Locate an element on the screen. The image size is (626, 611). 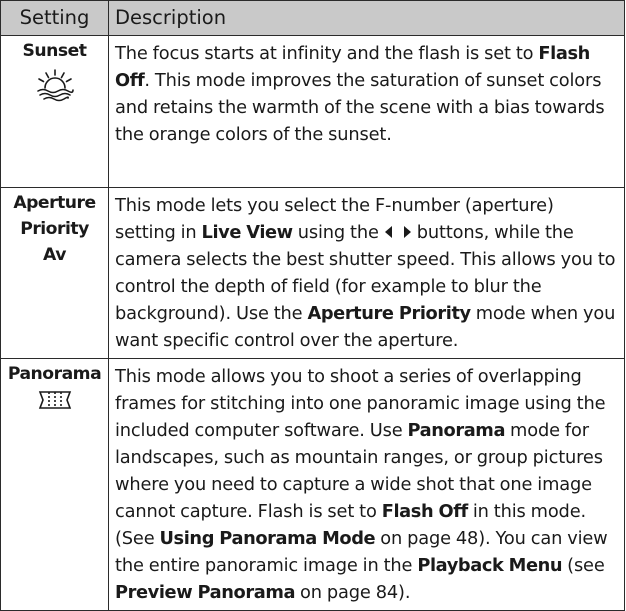
panorama-desc-text-5: (see is located at coordinates (583, 565).